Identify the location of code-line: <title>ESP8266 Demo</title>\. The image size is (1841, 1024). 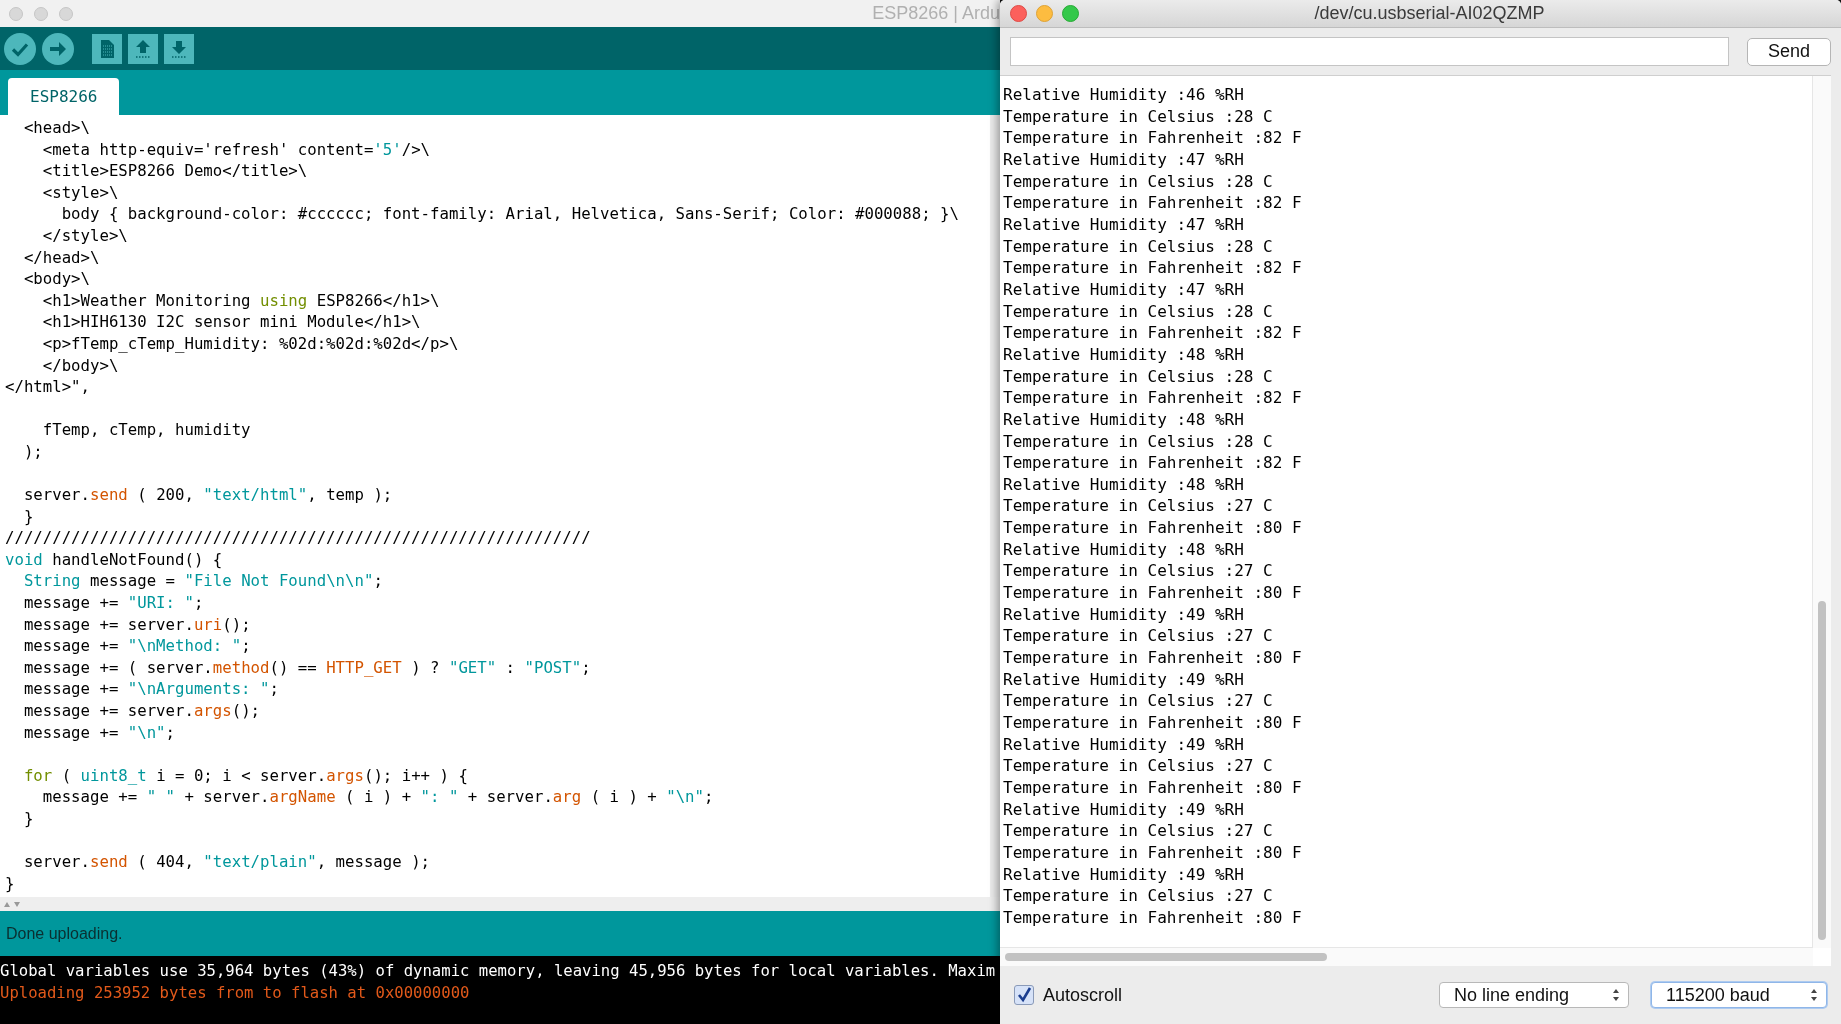
(174, 171).